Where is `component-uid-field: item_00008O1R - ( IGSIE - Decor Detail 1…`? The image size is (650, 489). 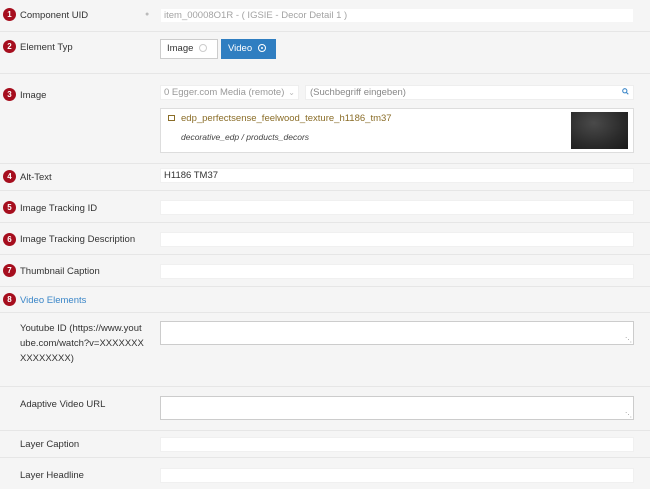 component-uid-field: item_00008O1R - ( IGSIE - Decor Detail 1… is located at coordinates (397, 15).